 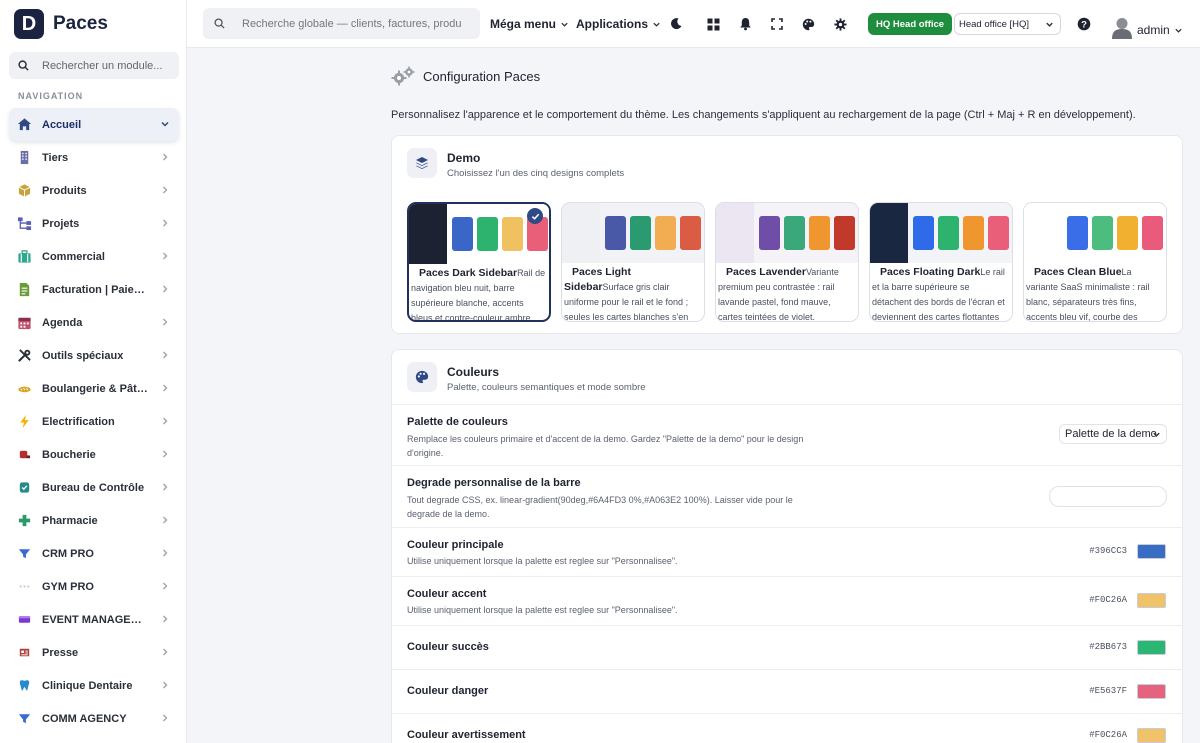 What do you see at coordinates (94, 421) in the screenshot?
I see `sidebar-item-electrification: Electrification` at bounding box center [94, 421].